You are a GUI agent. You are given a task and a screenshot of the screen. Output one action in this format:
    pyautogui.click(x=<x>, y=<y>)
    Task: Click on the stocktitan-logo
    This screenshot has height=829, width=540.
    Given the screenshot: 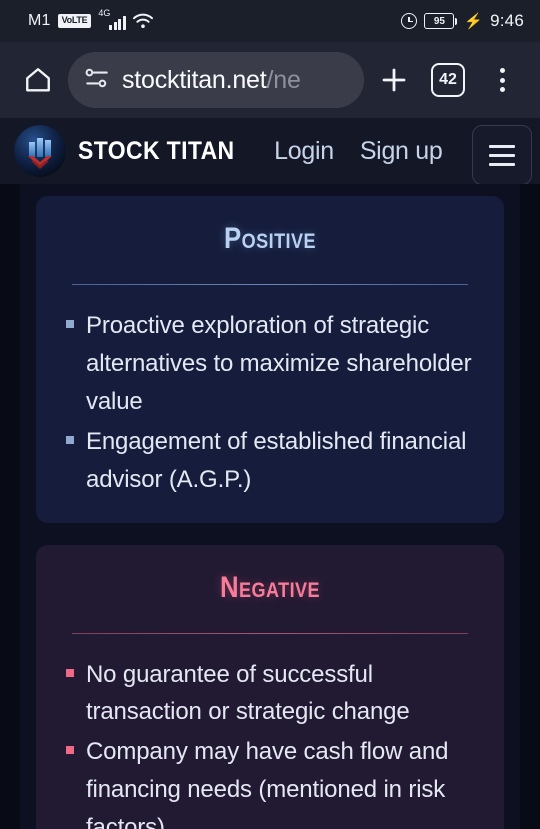 What is the action you would take?
    pyautogui.click(x=40, y=151)
    